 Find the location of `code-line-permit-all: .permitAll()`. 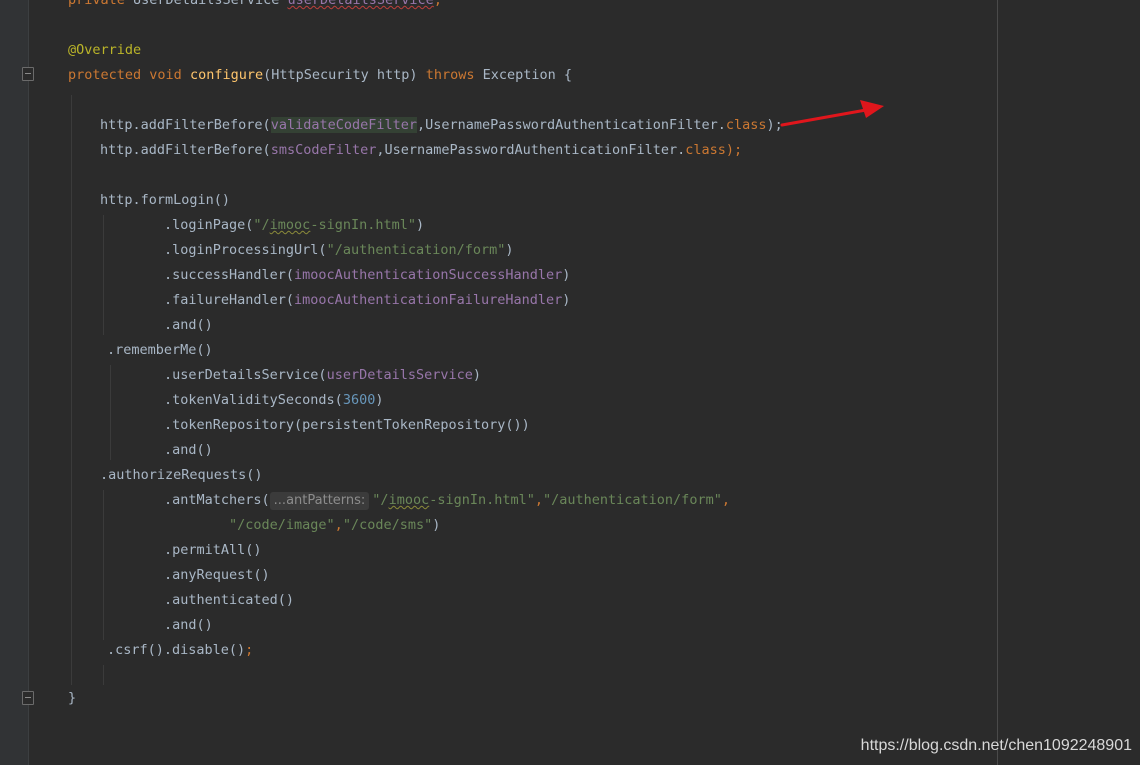

code-line-permit-all: .permitAll() is located at coordinates (213, 550).